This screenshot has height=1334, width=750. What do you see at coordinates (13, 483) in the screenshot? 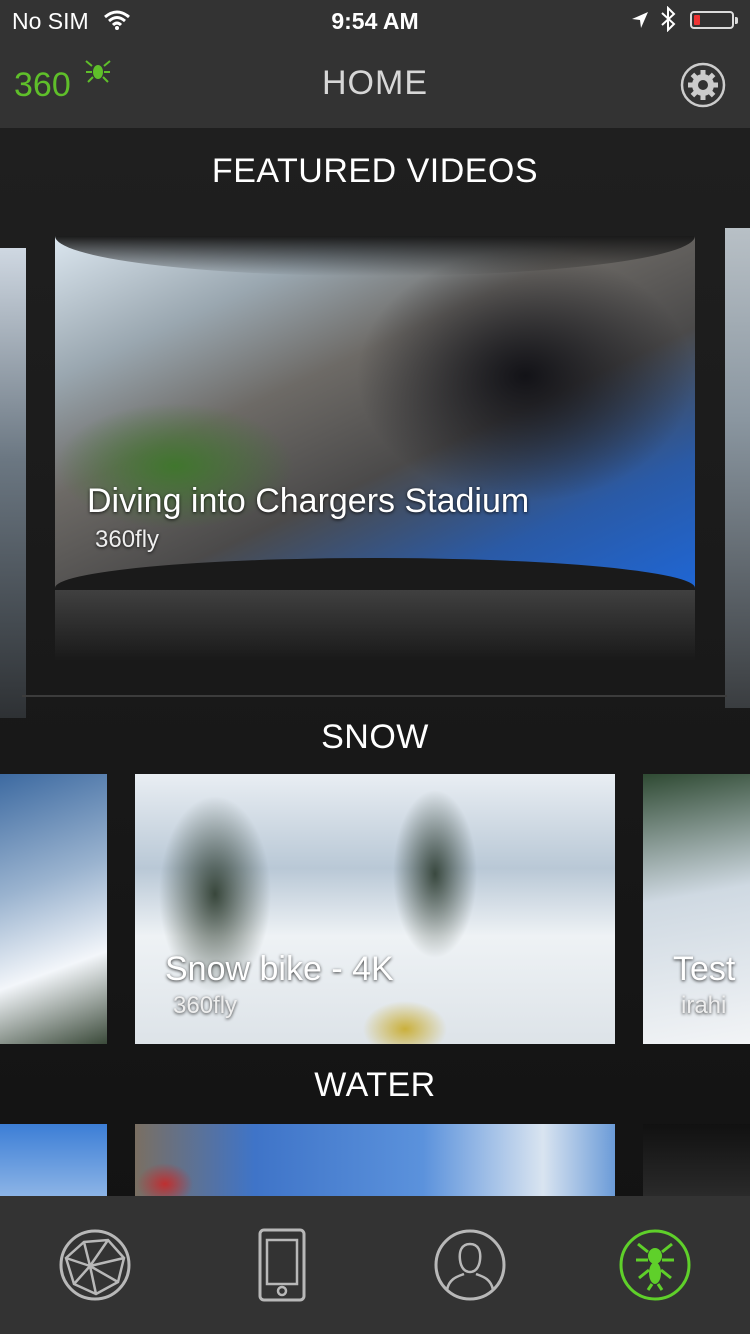
I see `featured-card-previous` at bounding box center [13, 483].